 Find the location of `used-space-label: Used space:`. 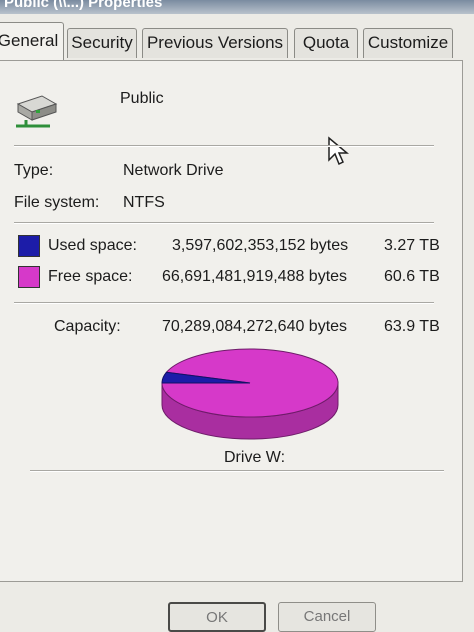

used-space-label: Used space: is located at coordinates (92, 245).